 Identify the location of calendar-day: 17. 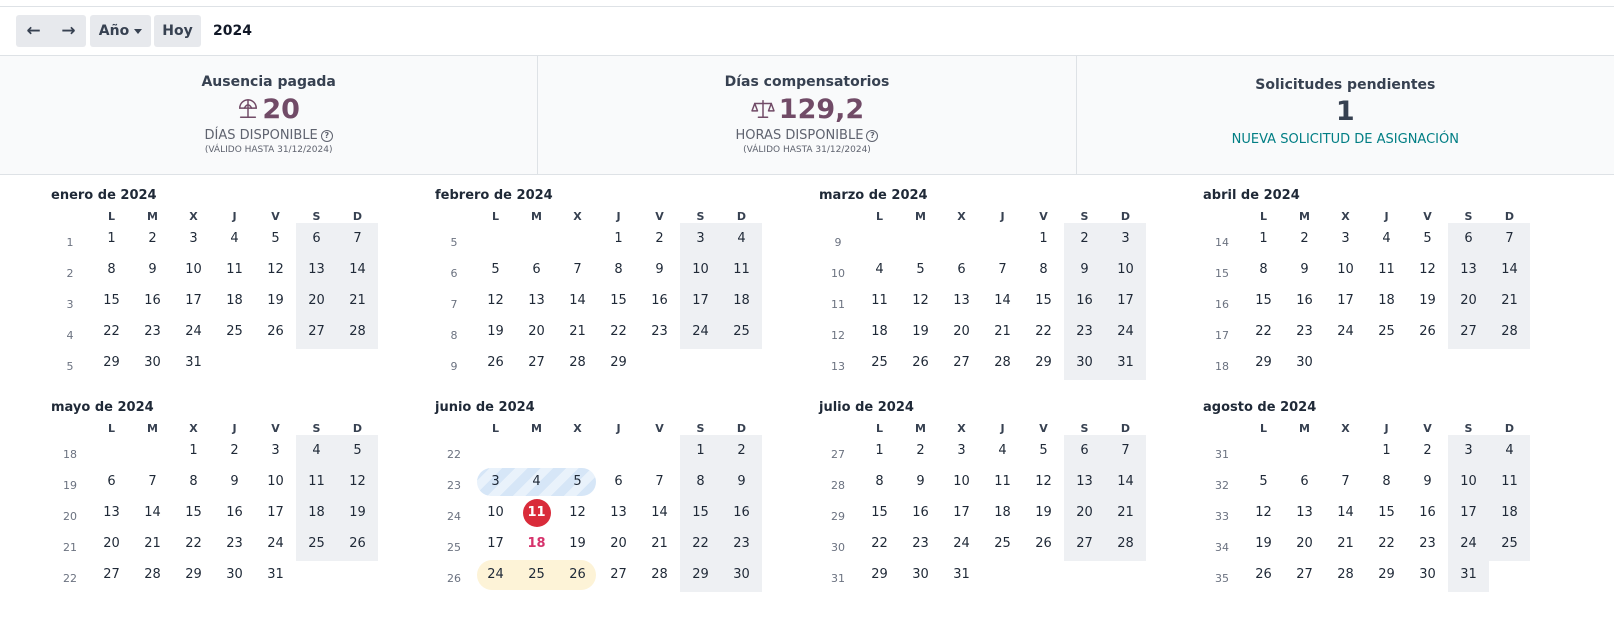
(275, 512).